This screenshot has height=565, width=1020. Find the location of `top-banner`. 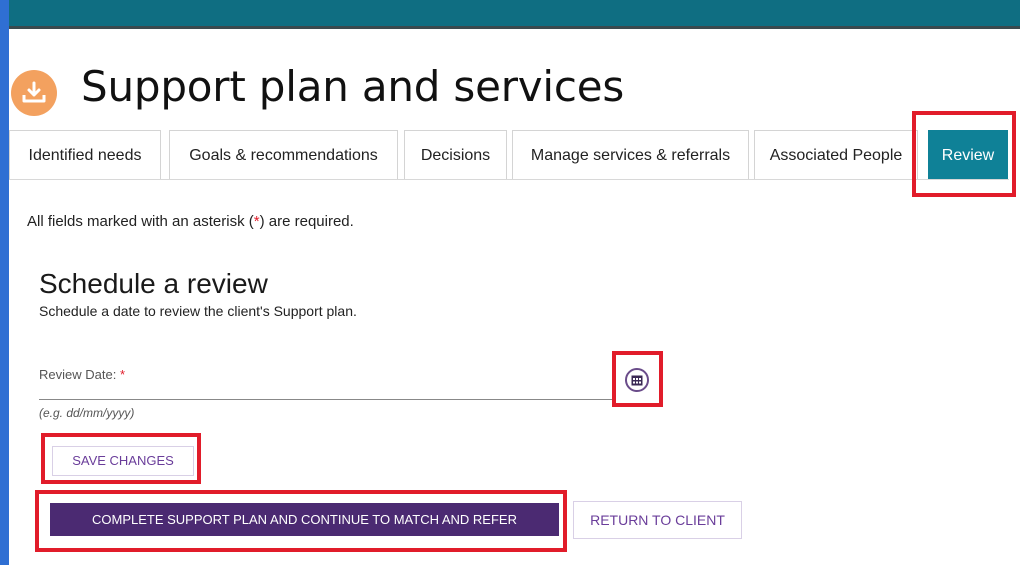

top-banner is located at coordinates (514, 14).